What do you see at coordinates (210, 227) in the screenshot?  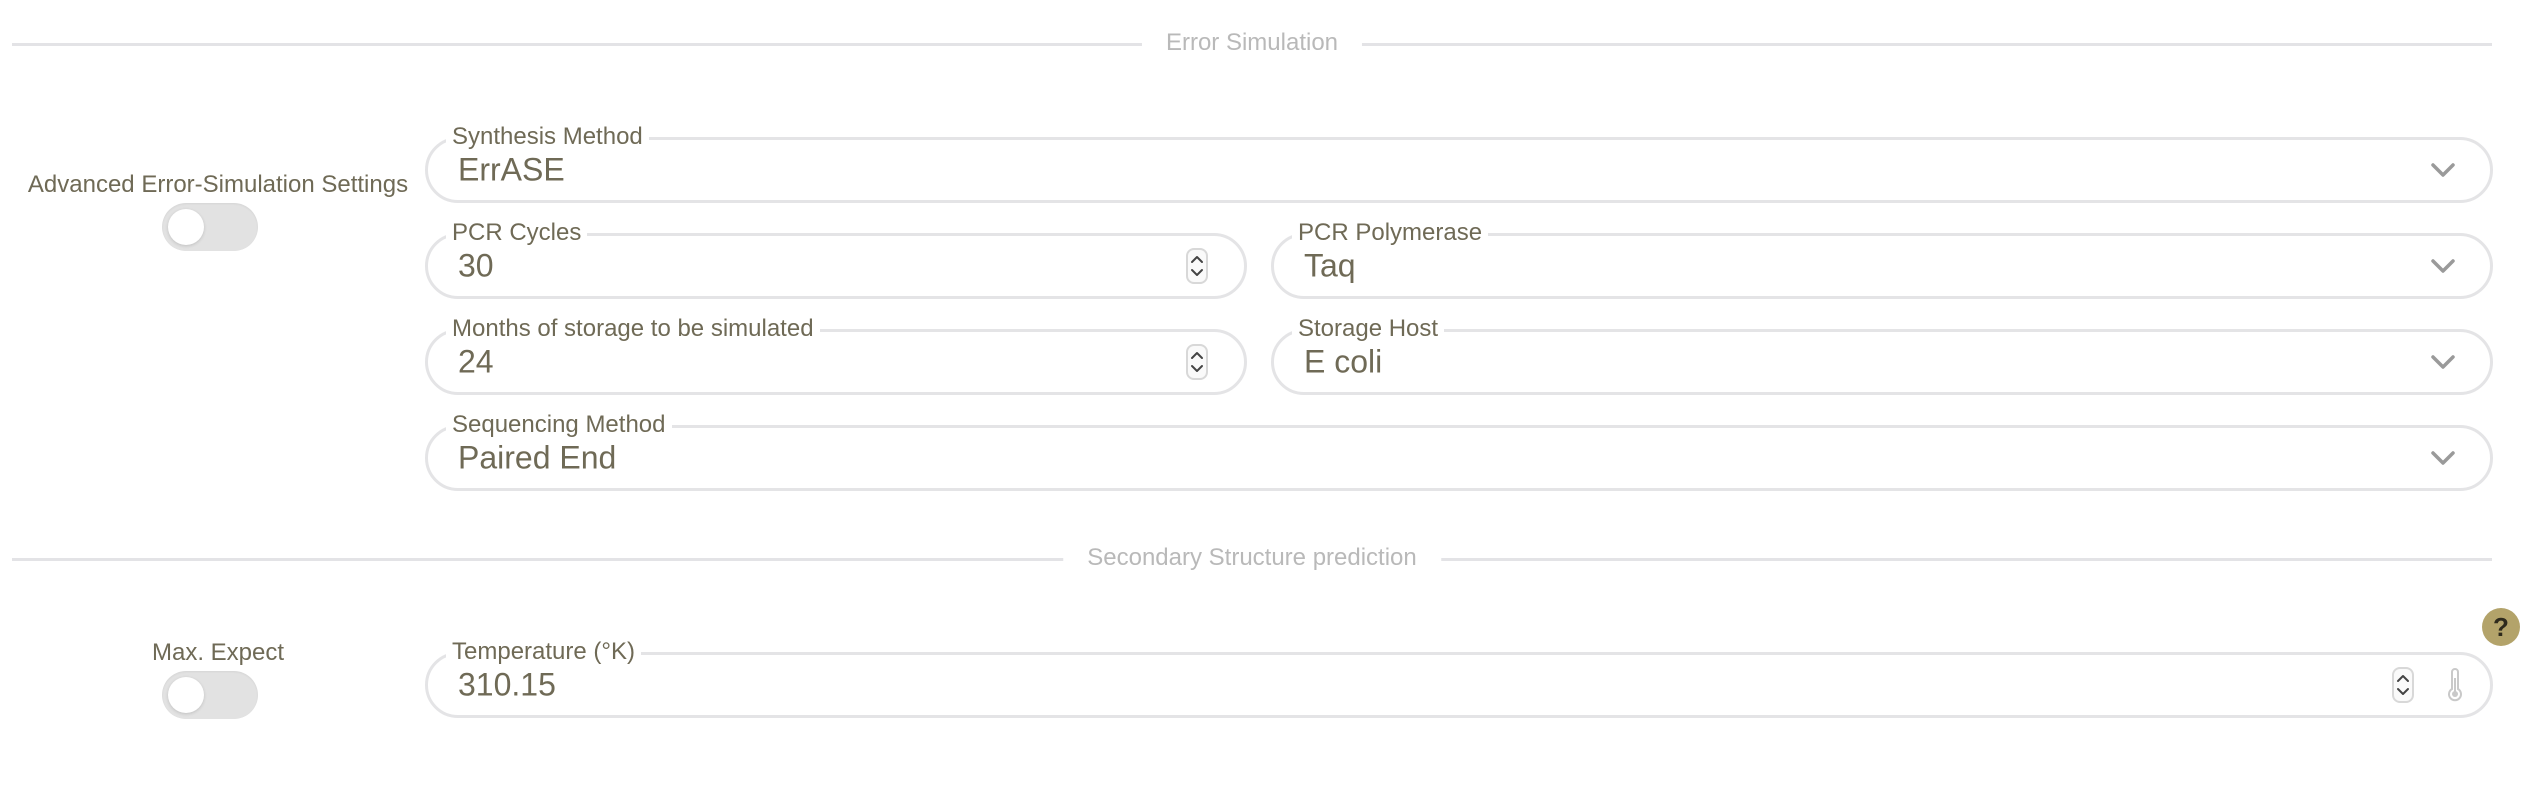 I see `advanced-settings-toggle` at bounding box center [210, 227].